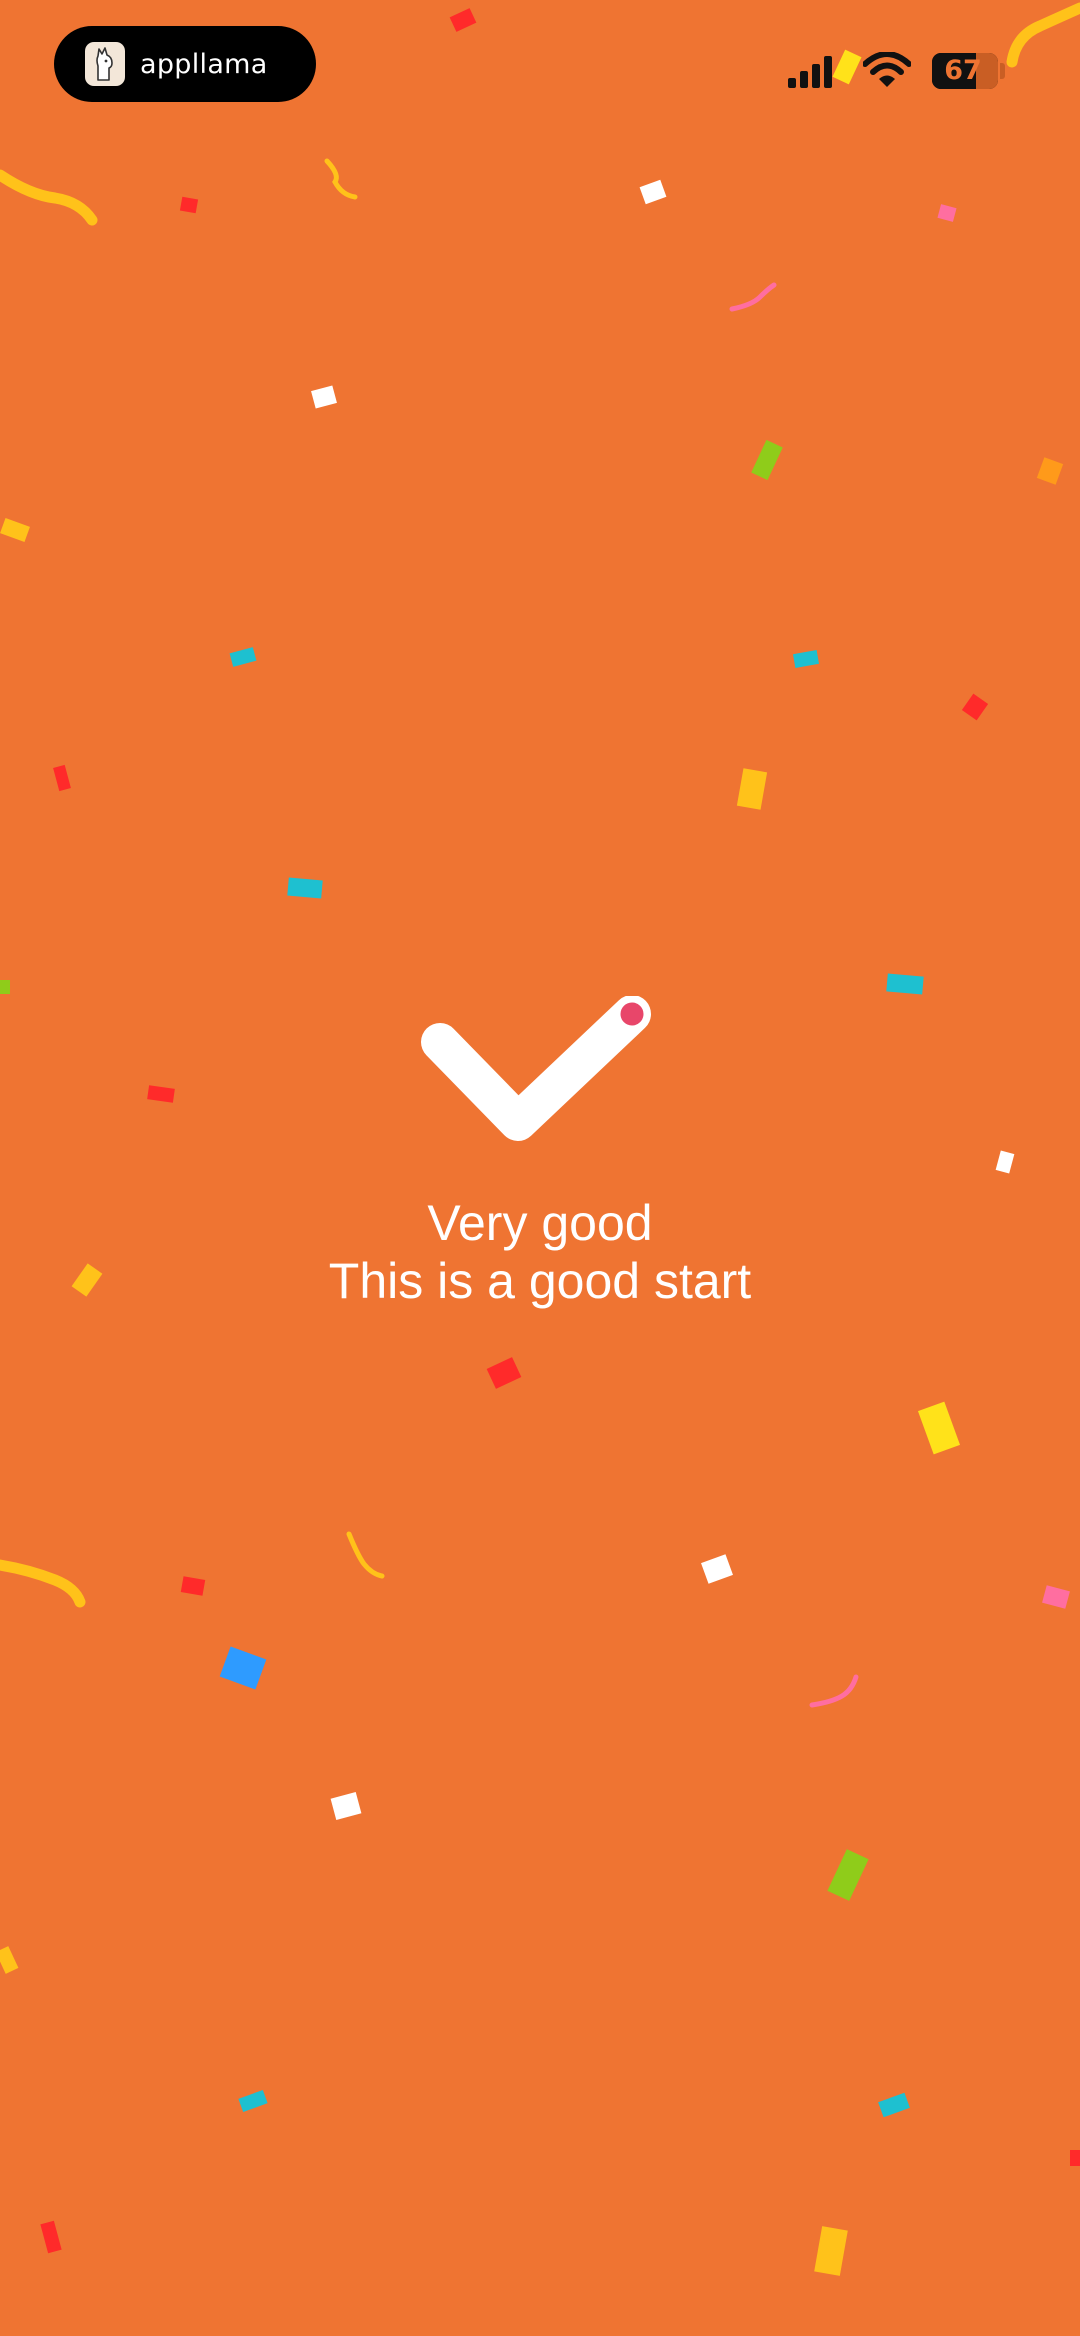 The image size is (1080, 2336). I want to click on signal-icon, so click(810, 72).